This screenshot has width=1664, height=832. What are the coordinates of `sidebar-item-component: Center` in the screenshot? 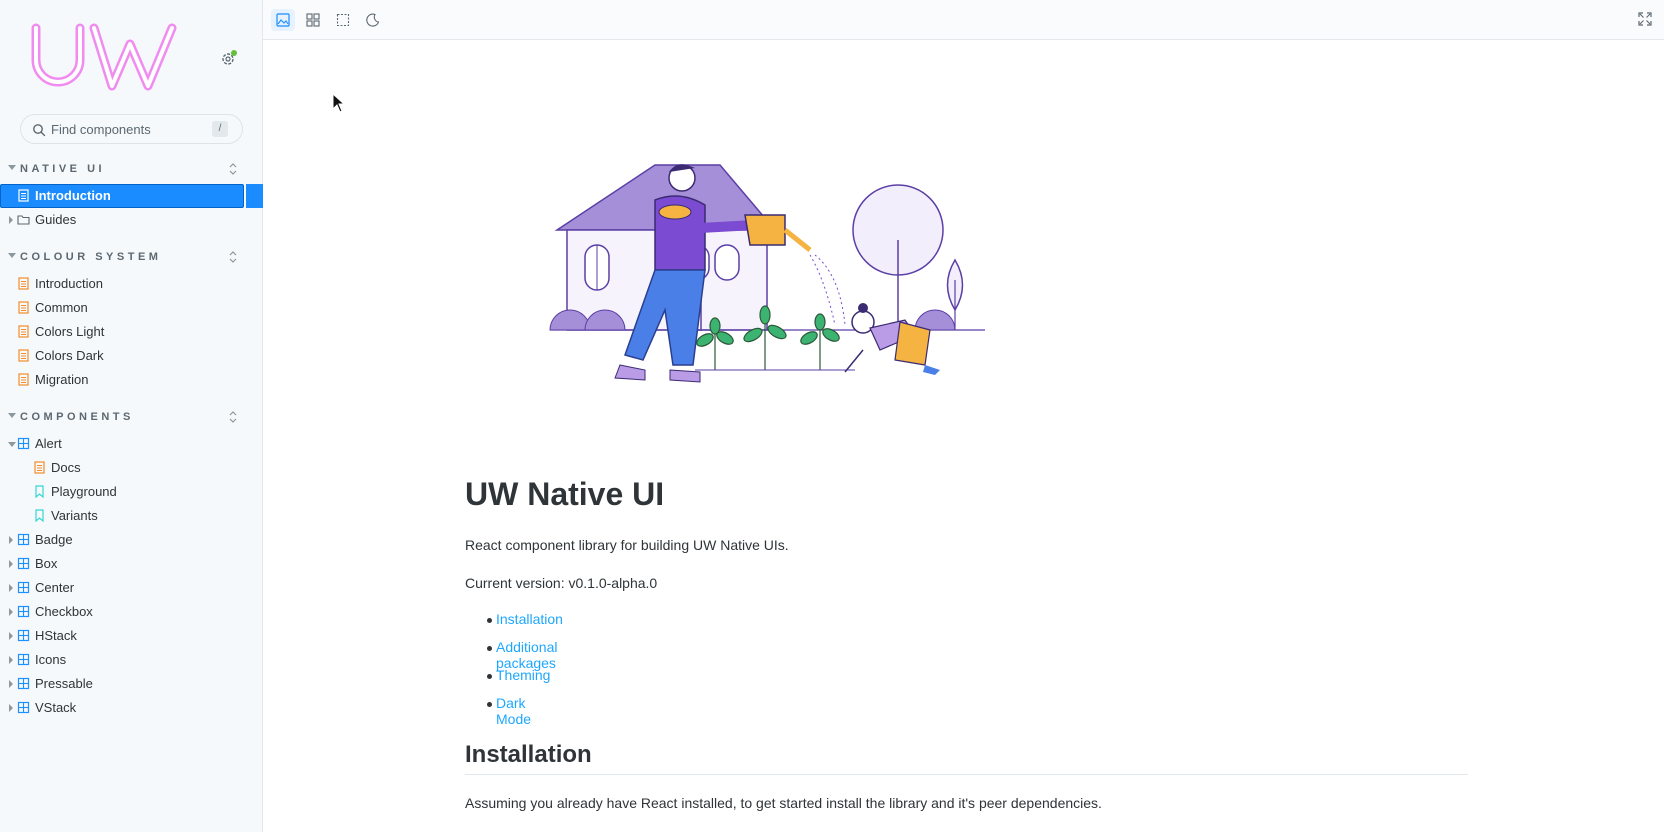 It's located at (131, 588).